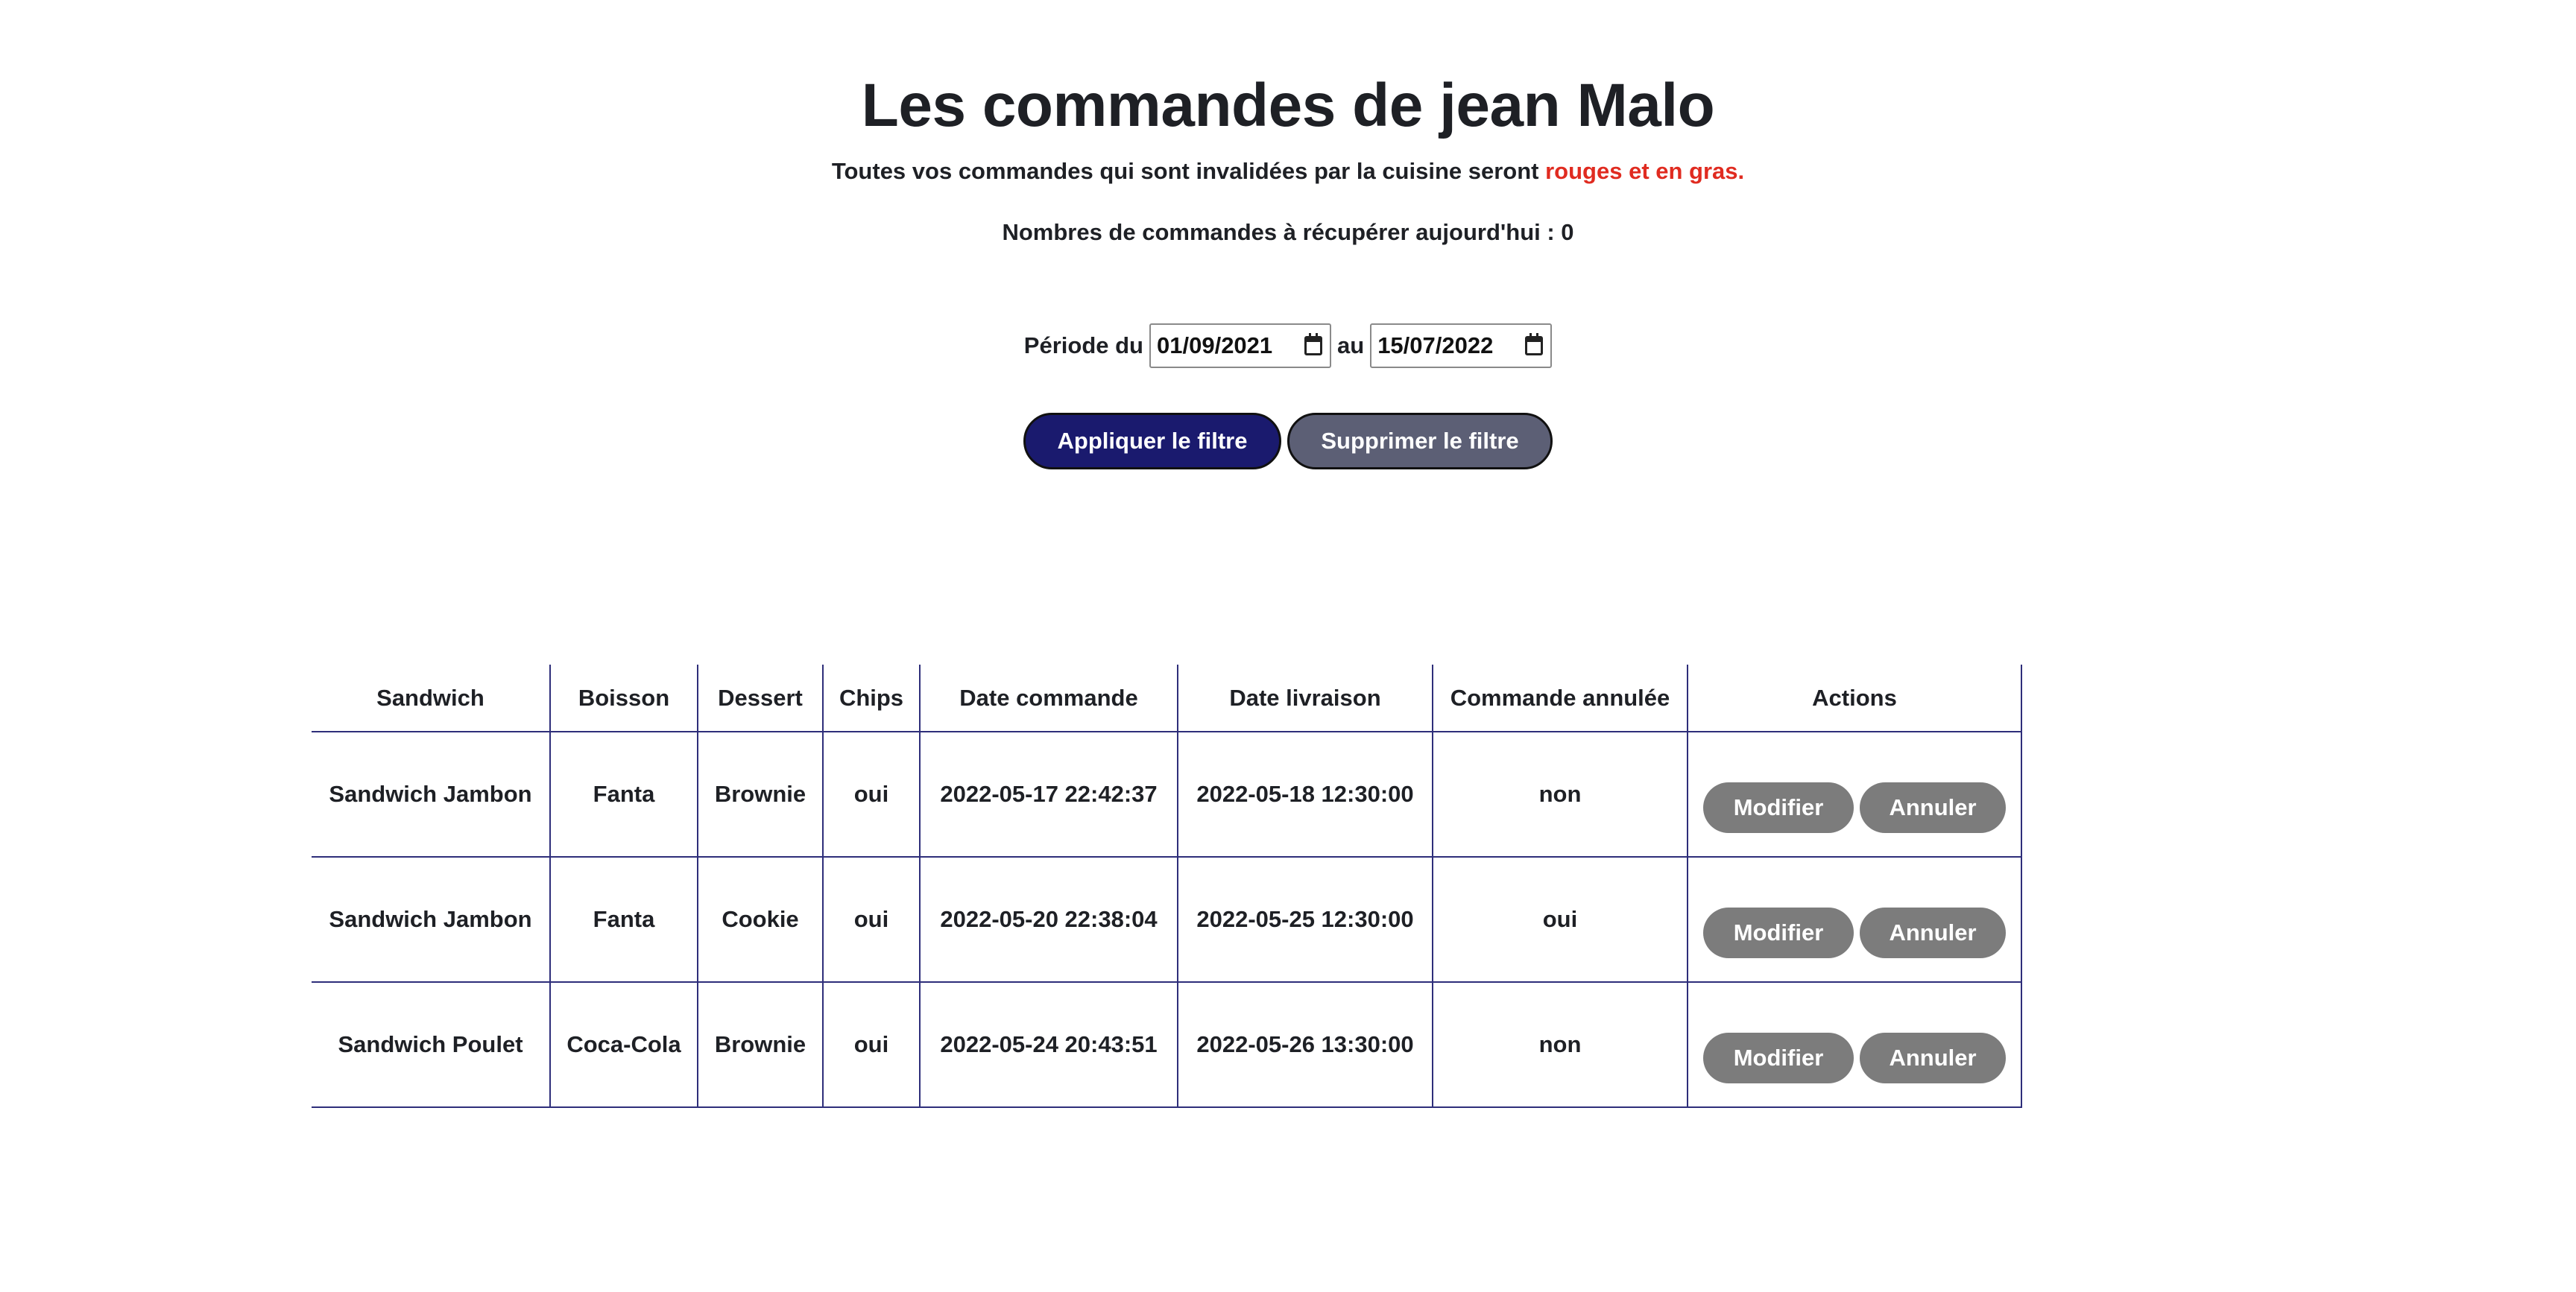 The height and width of the screenshot is (1292, 2576). Describe the element at coordinates (1048, 795) in the screenshot. I see `cell-date-commande: 2022-05-17 22:42:37` at that location.